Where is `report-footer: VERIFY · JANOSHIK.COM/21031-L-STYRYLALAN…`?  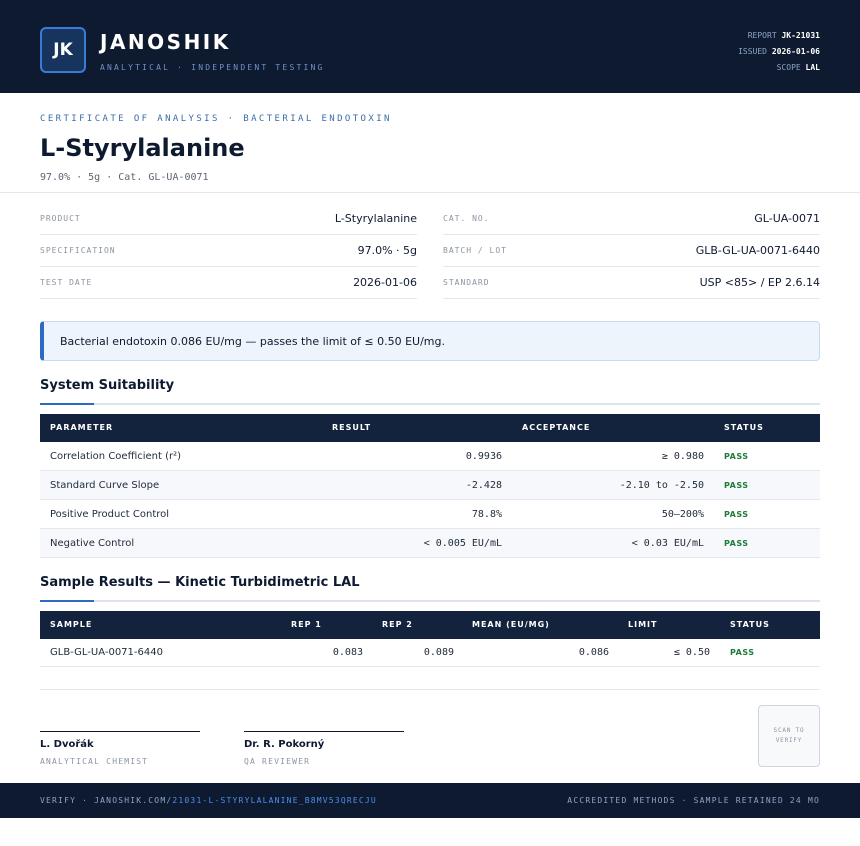 report-footer: VERIFY · JANOSHIK.COM/21031-L-STYRYLALAN… is located at coordinates (430, 800).